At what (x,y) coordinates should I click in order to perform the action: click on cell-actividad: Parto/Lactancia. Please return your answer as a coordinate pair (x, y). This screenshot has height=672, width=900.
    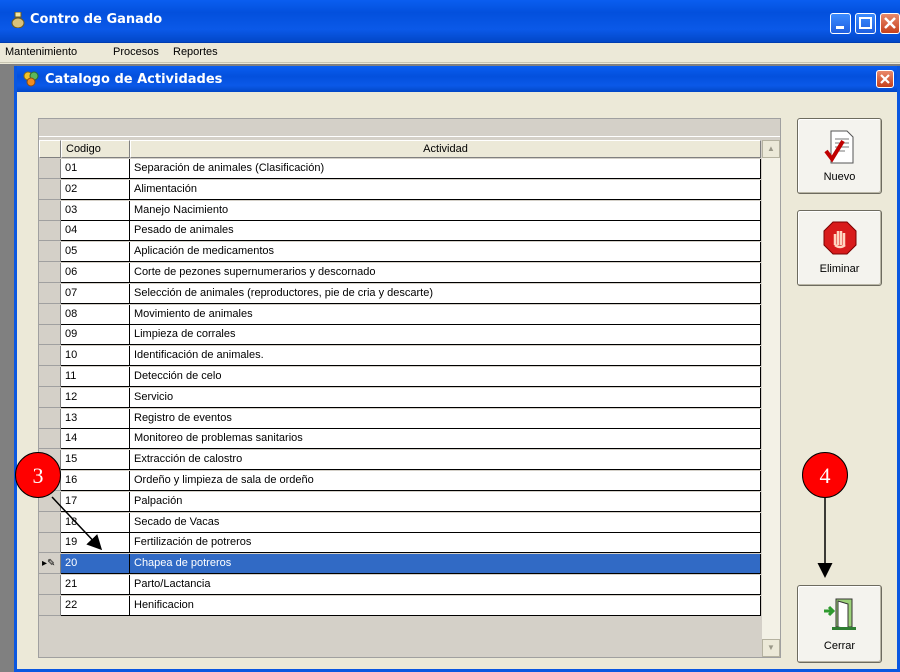
    Looking at the image, I should click on (445, 585).